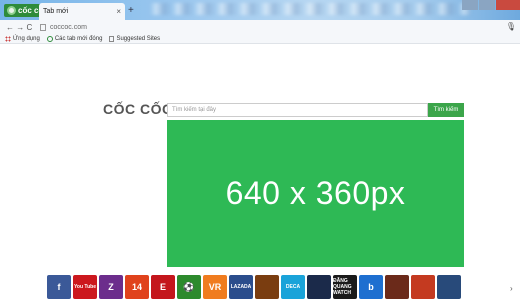 The height and width of the screenshot is (303, 520). Describe the element at coordinates (487, 5) in the screenshot. I see `maximize-button` at that location.